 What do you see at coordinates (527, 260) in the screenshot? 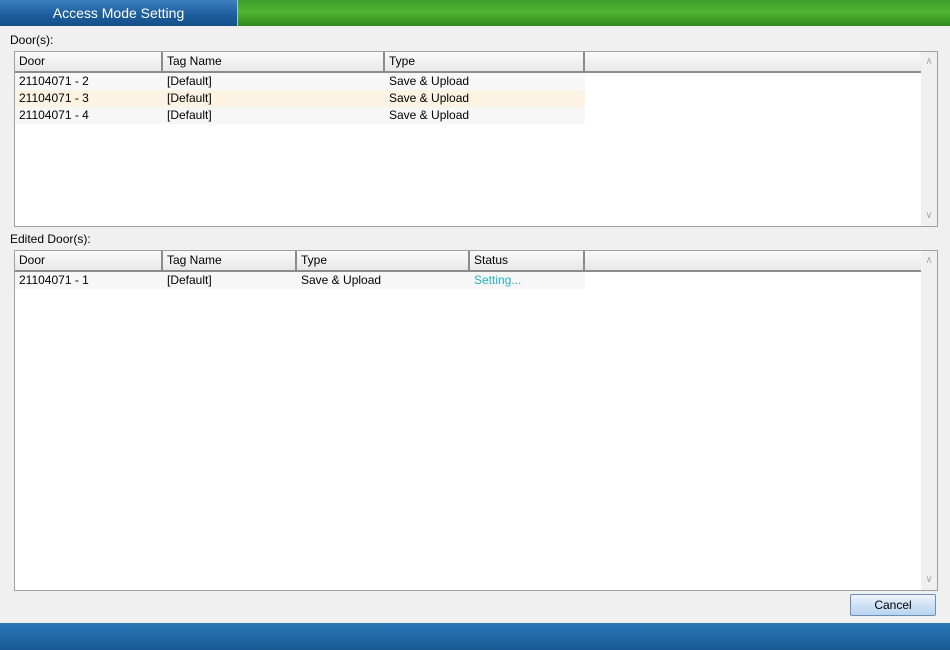
I see `column-header-status: Status` at bounding box center [527, 260].